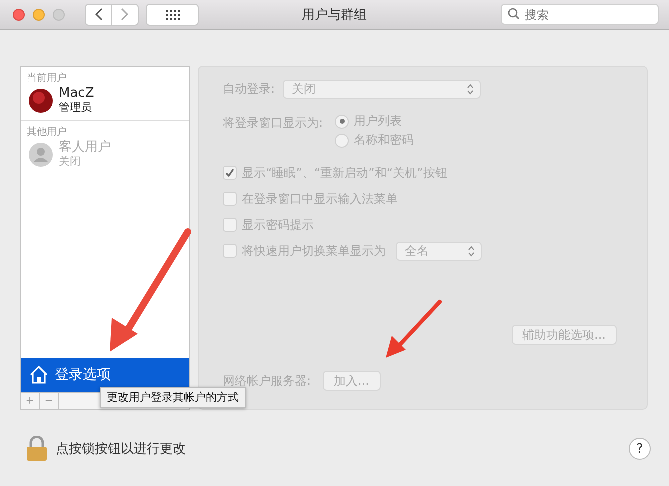 The width and height of the screenshot is (669, 486). What do you see at coordinates (76, 94) in the screenshot?
I see `user-name: MacZ` at bounding box center [76, 94].